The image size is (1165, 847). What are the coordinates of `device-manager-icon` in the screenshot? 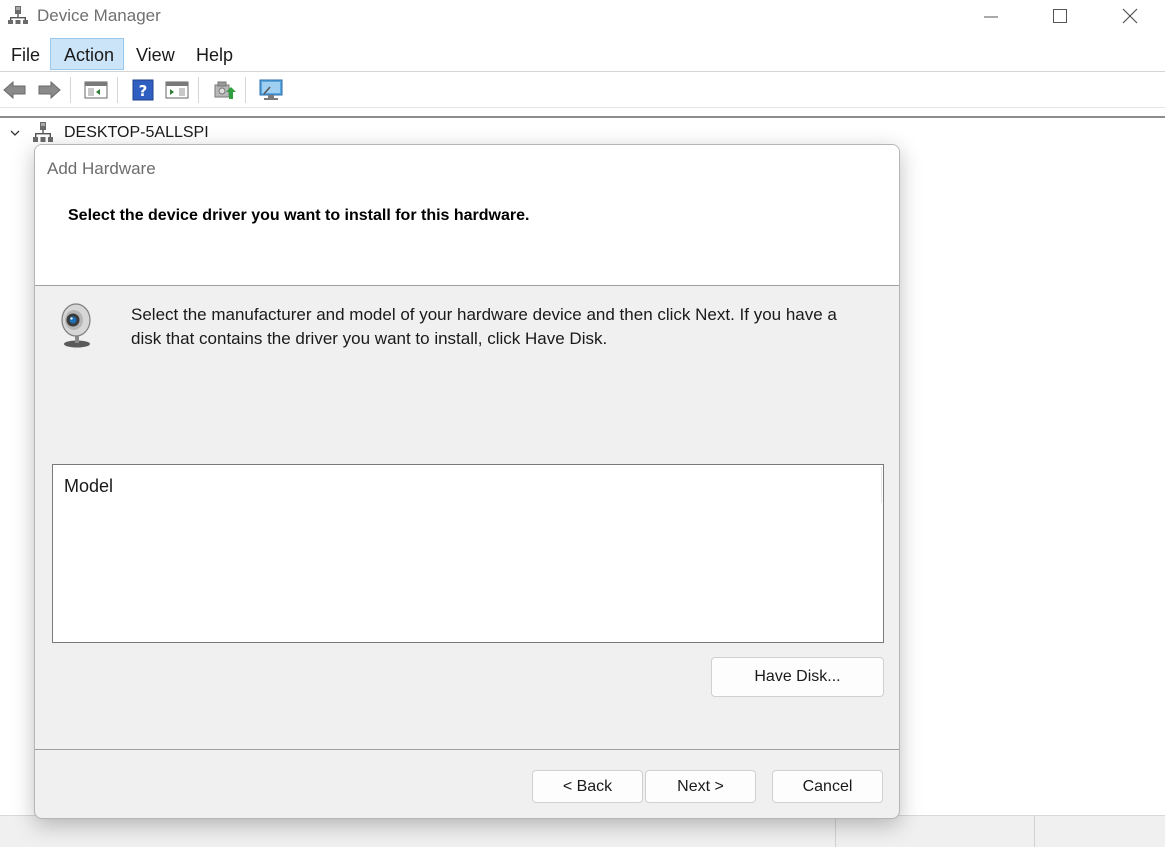 It's located at (18, 15).